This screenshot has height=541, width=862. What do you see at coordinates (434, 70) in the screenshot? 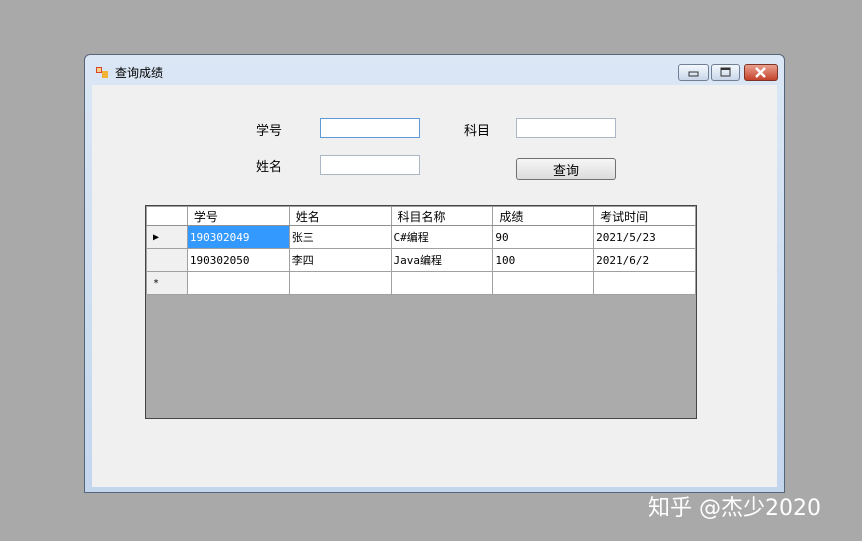
I see `title-bar: 查询成绩` at bounding box center [434, 70].